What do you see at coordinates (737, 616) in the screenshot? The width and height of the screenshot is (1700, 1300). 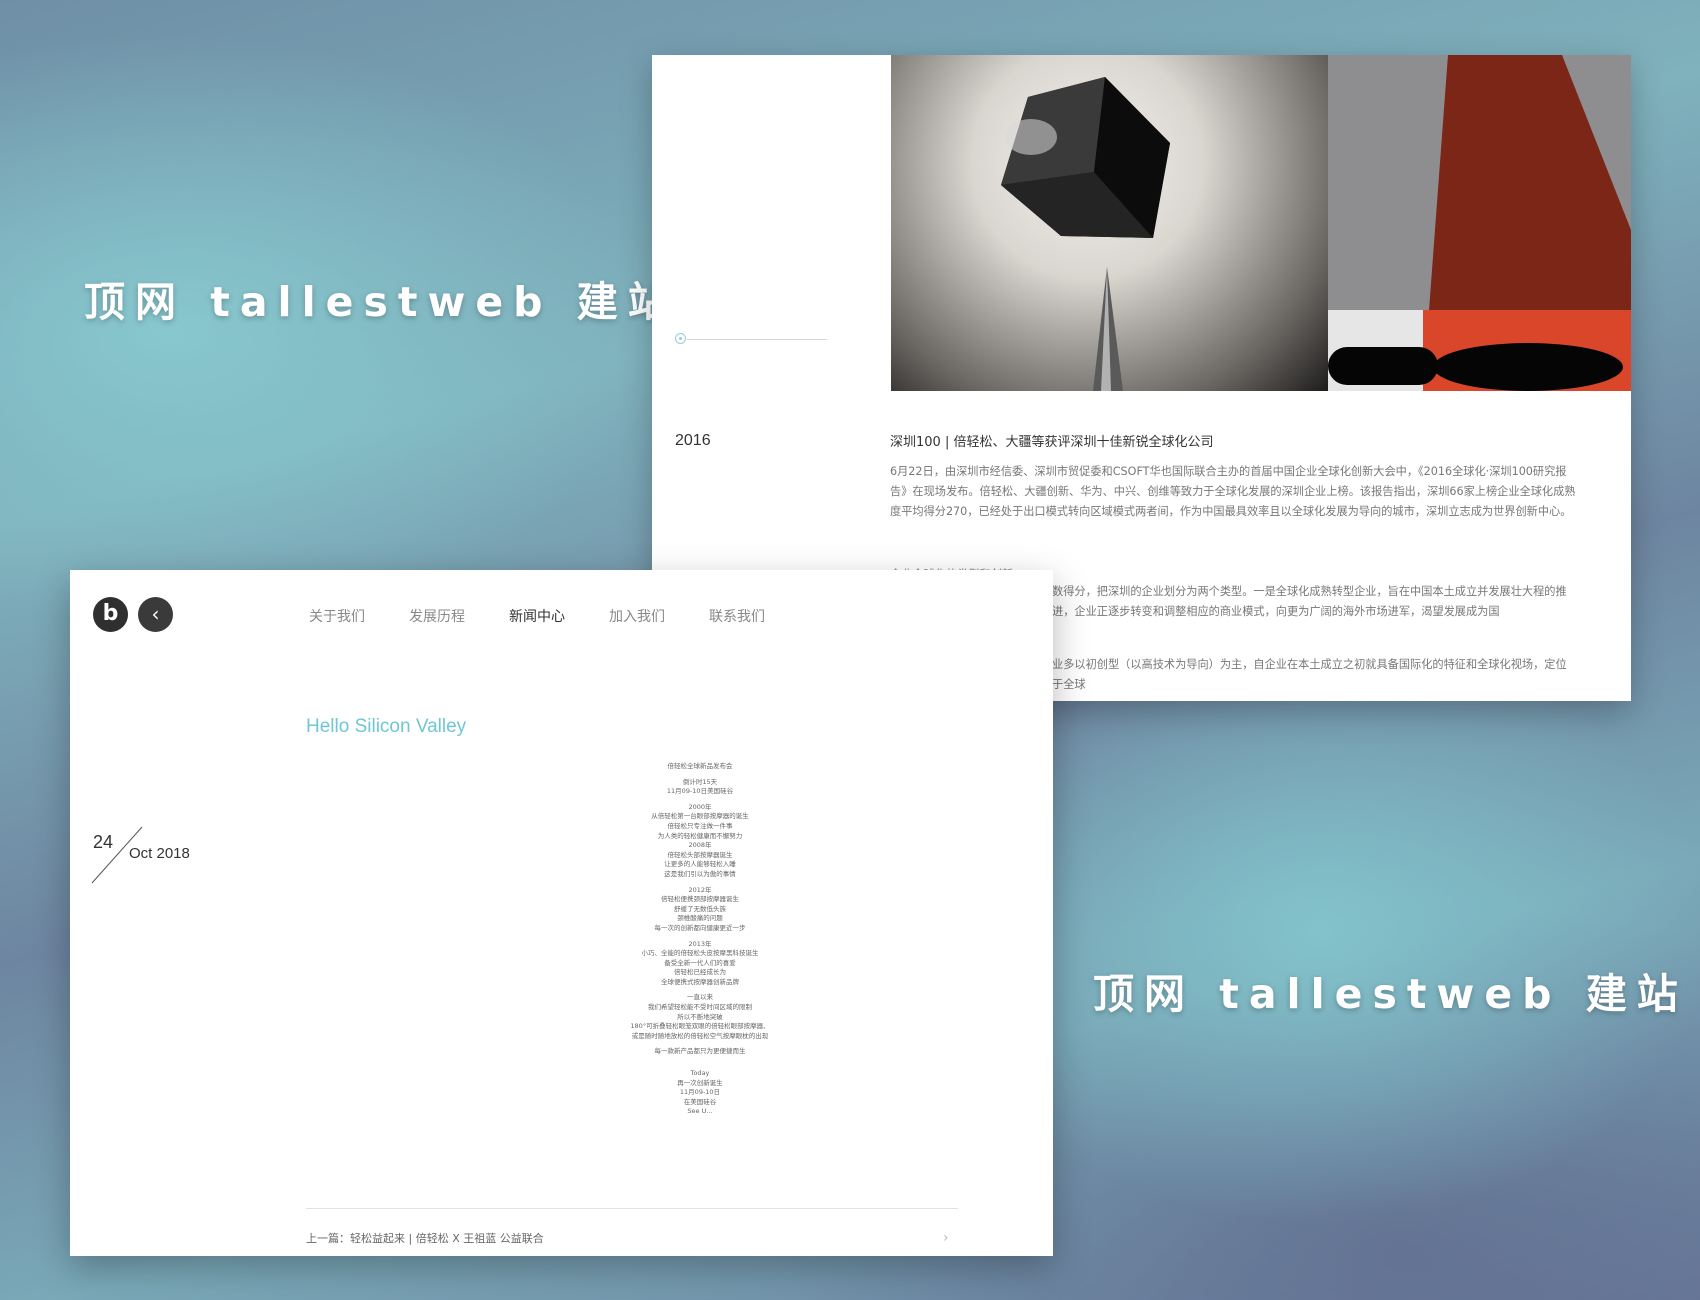 I see `nav-item-contact: 联系我们` at bounding box center [737, 616].